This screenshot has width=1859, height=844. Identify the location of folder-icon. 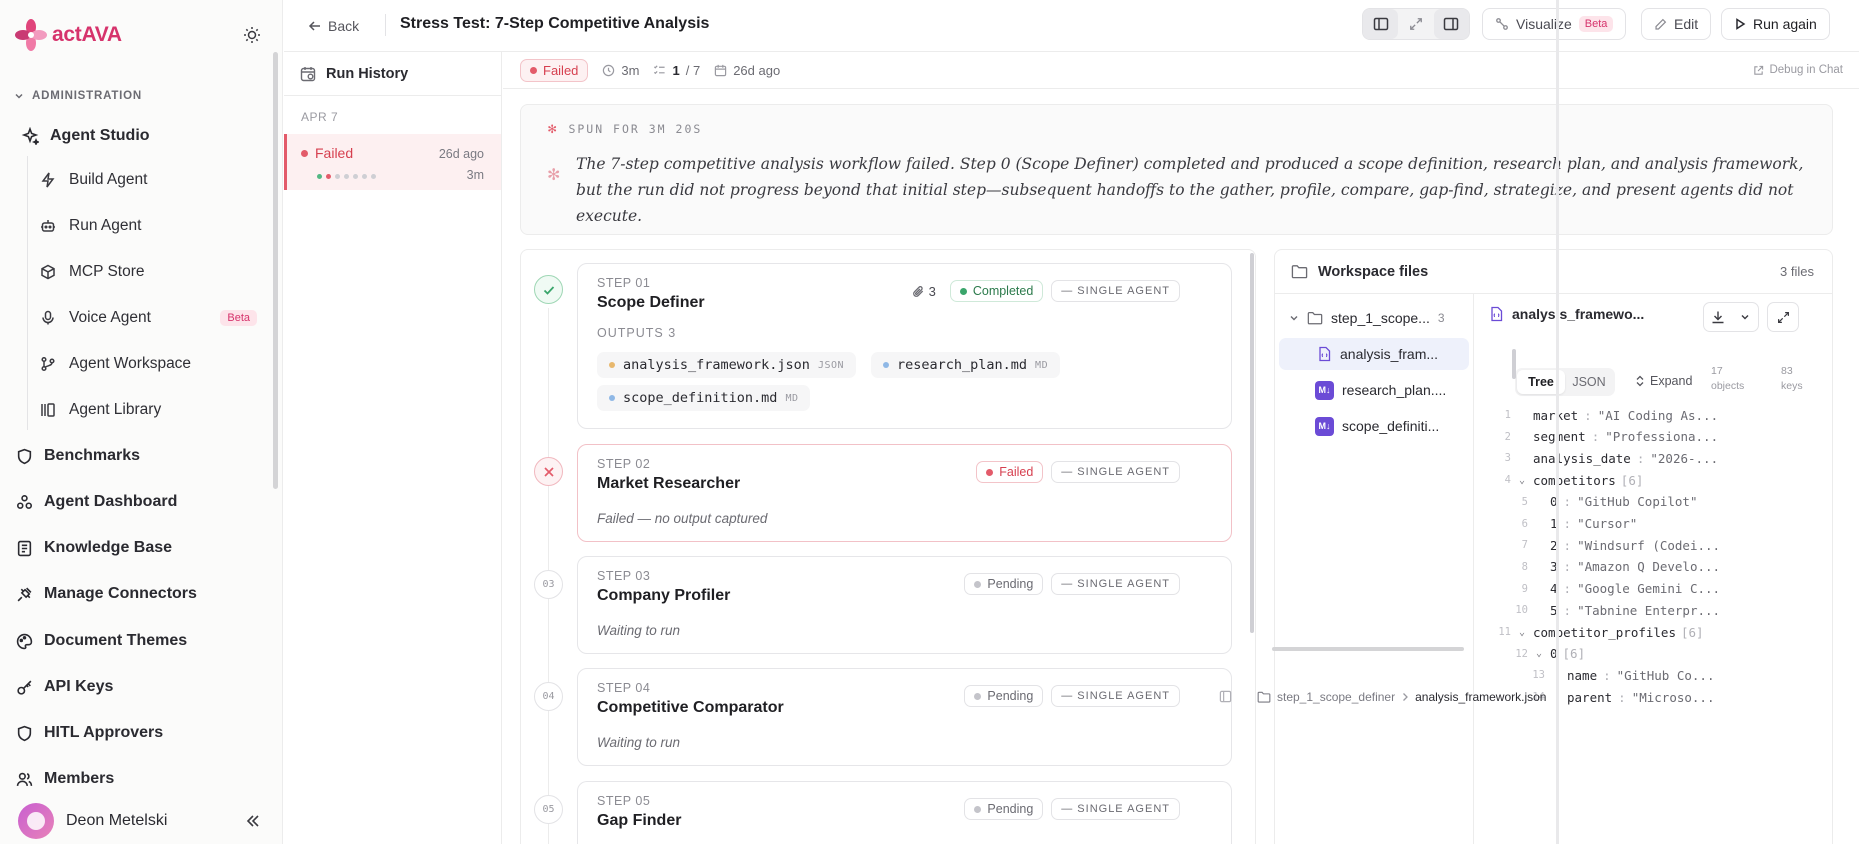
(1299, 271).